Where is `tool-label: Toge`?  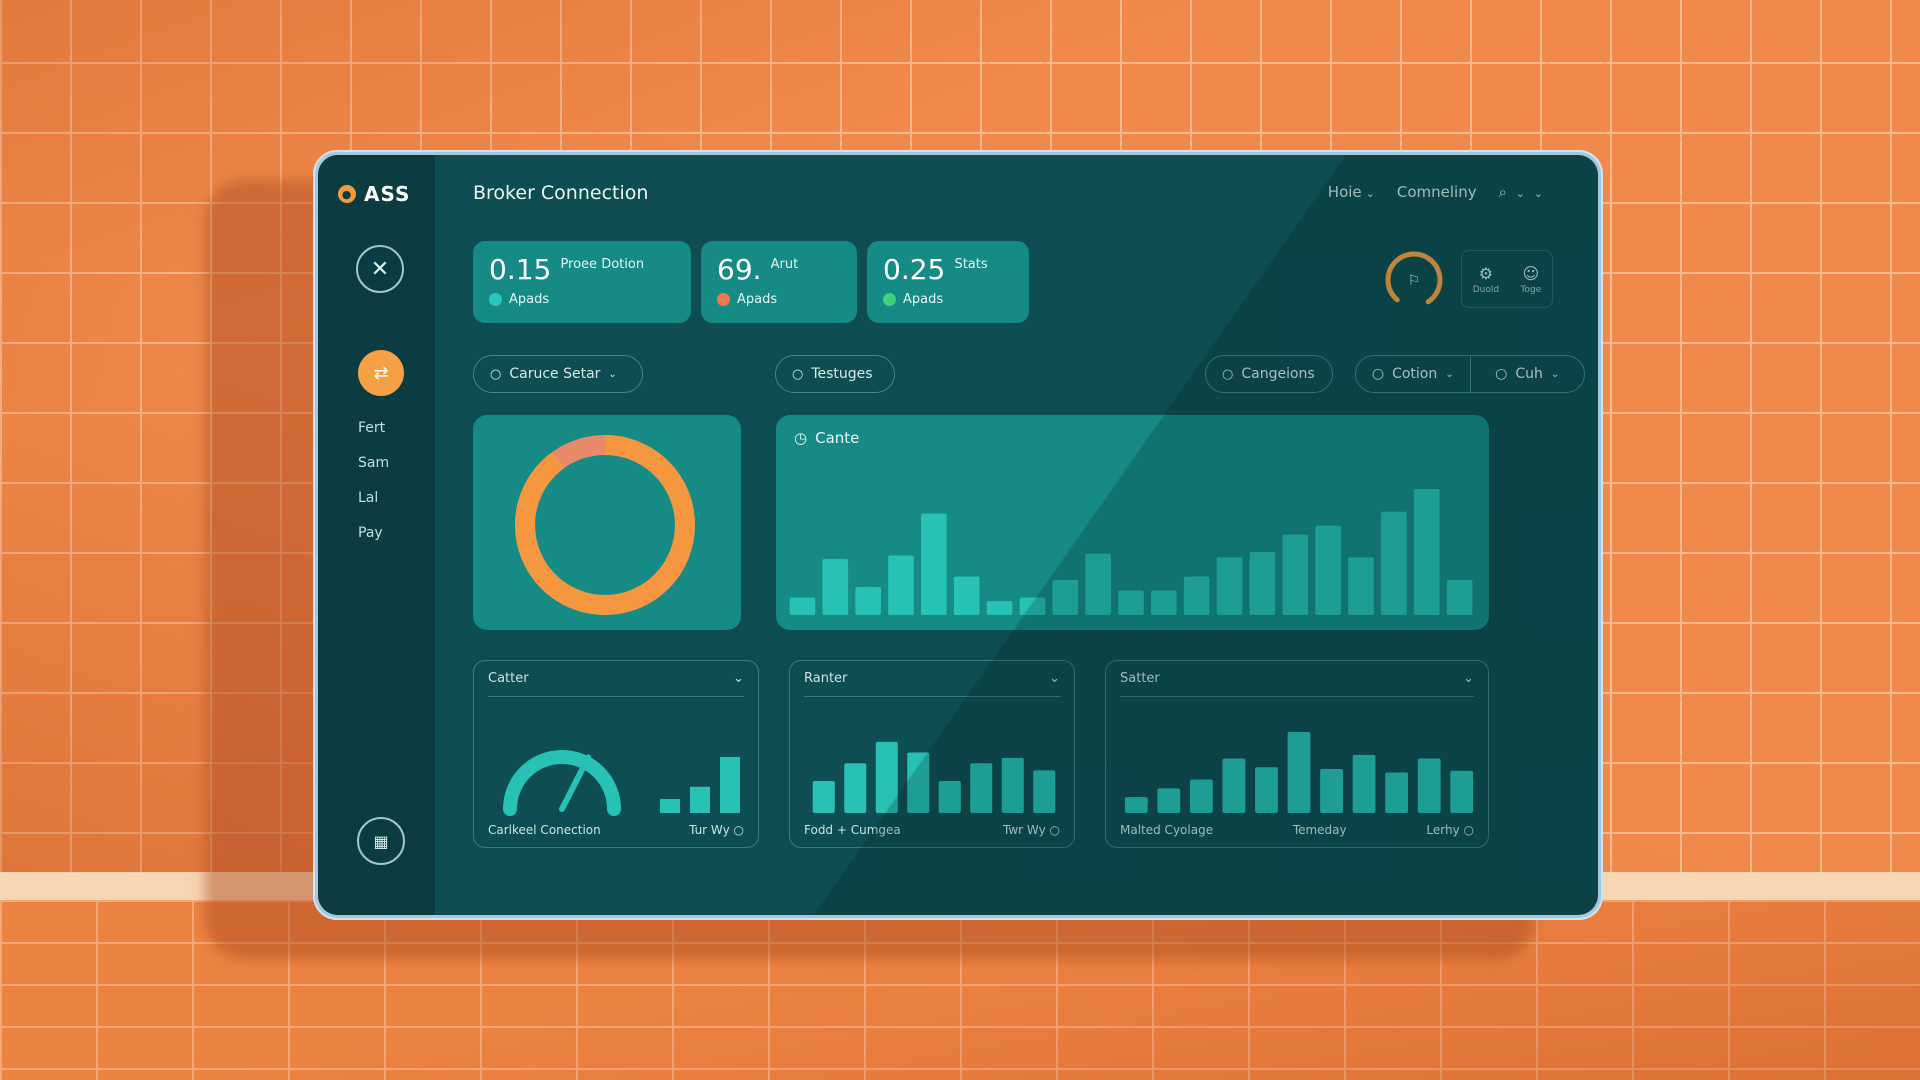
tool-label: Toge is located at coordinates (1531, 289).